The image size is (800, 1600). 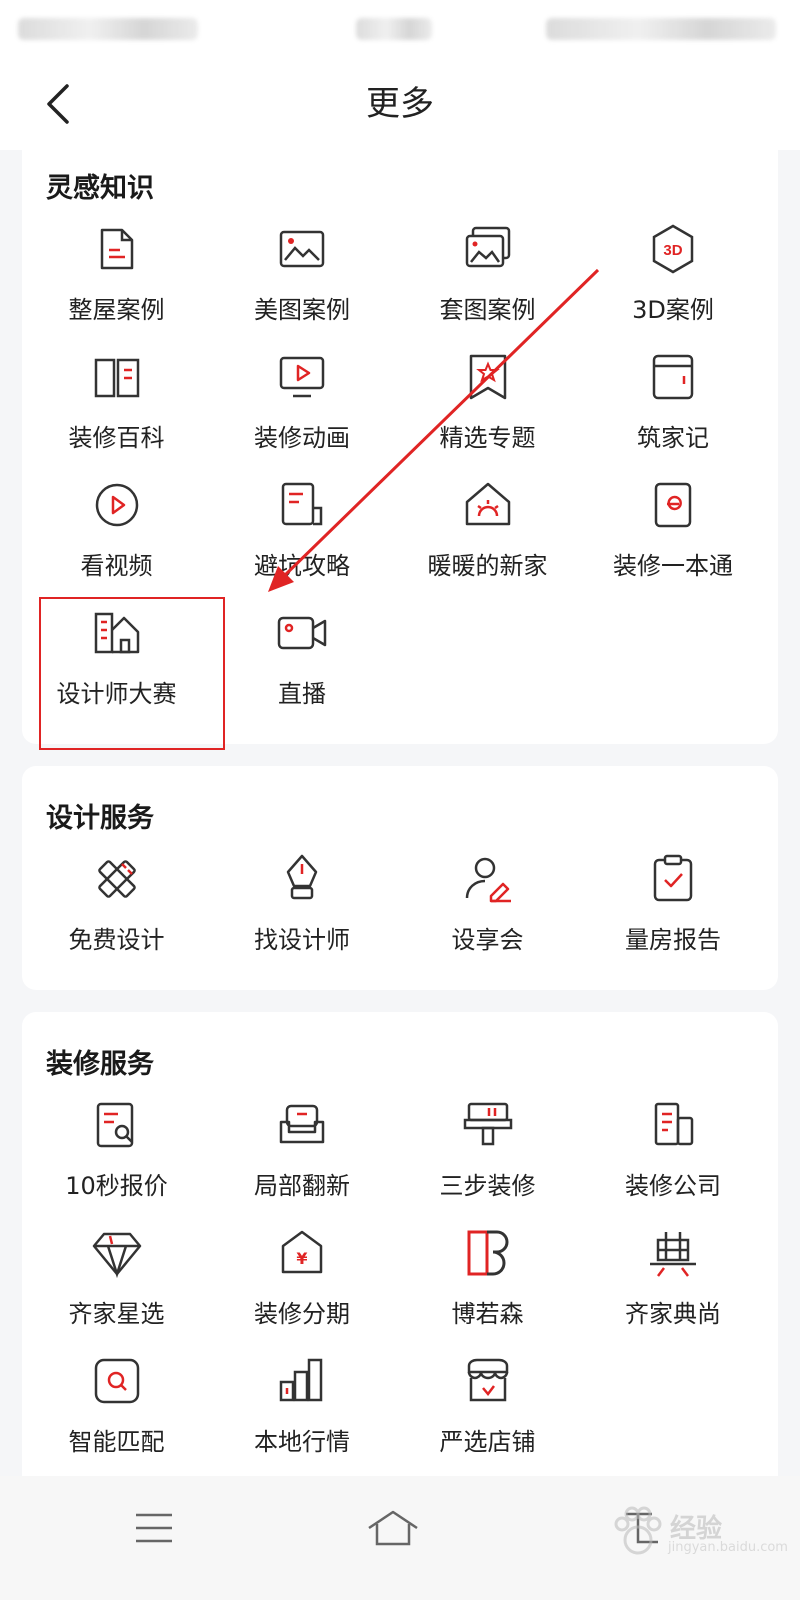 I want to click on grid-item-label: 10秒报价, so click(x=116, y=1186).